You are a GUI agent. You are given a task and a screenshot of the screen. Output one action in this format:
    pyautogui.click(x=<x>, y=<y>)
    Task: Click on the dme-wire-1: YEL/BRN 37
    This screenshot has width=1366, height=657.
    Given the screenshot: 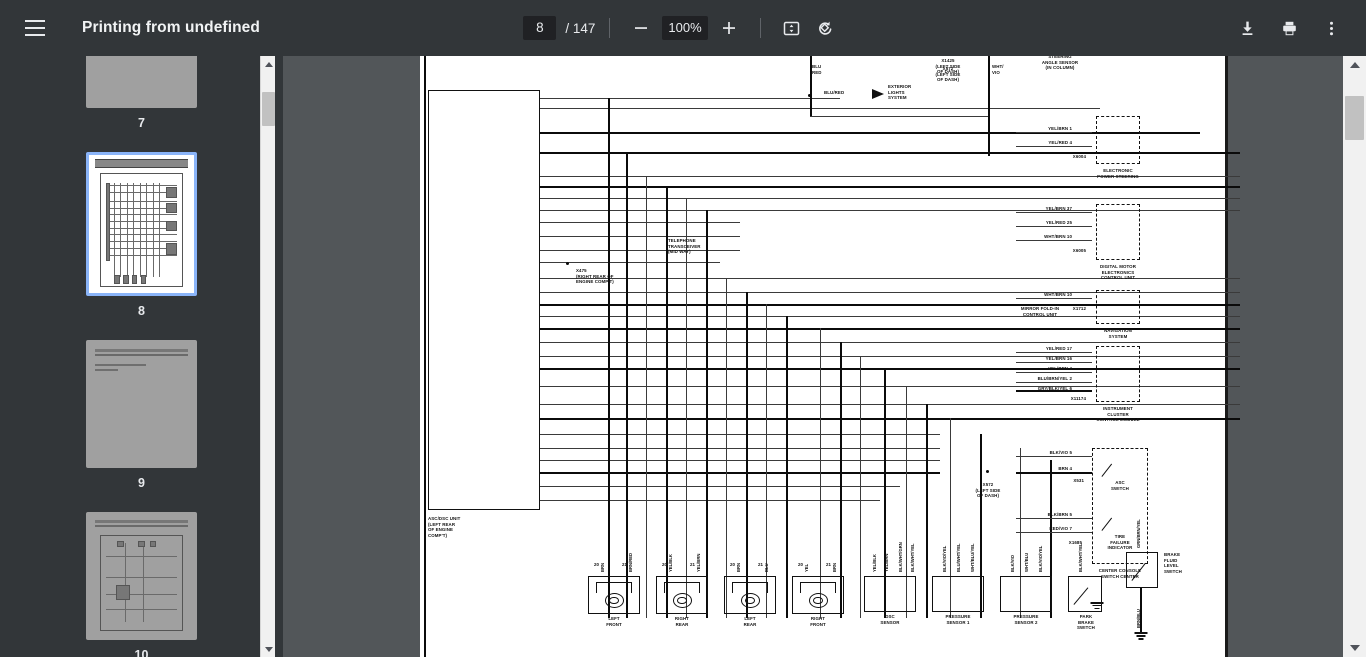 What is the action you would take?
    pyautogui.click(x=1058, y=208)
    